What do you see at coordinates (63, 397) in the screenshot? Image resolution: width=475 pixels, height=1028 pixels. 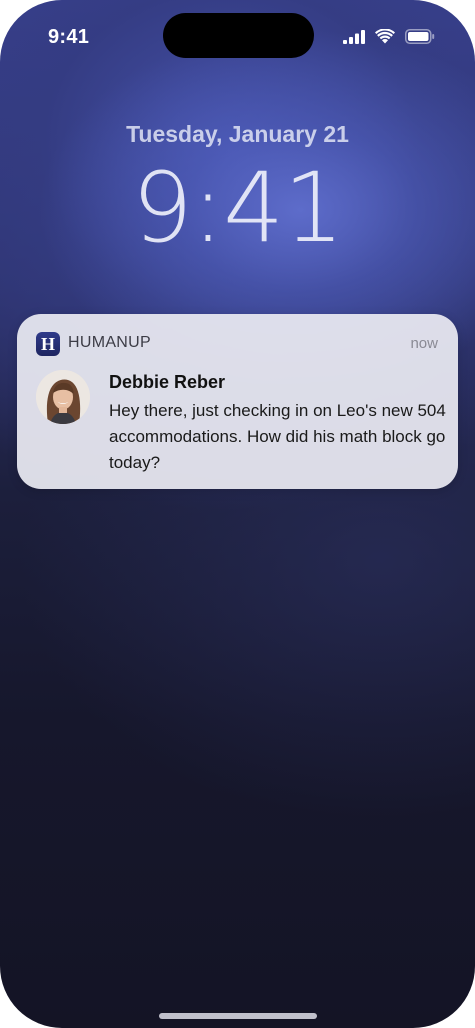 I see `sender-avatar` at bounding box center [63, 397].